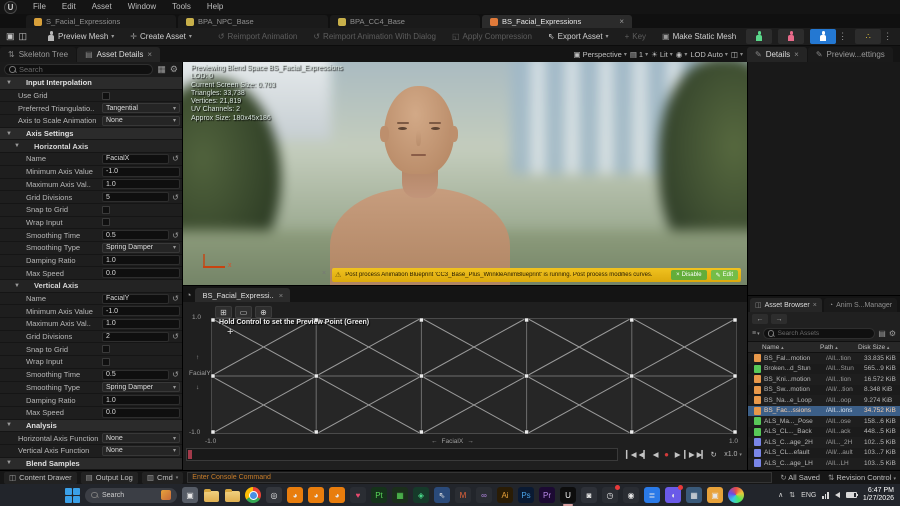 This screenshot has width=900, height=506. I want to click on document-tab: BPA_CC4_Base, so click(405, 21).